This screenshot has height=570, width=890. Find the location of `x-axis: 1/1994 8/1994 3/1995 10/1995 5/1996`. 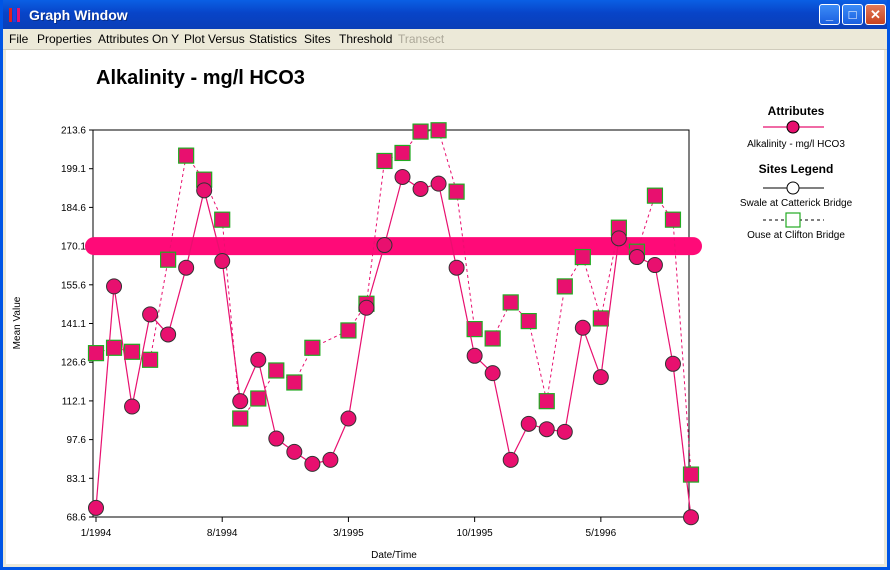

x-axis: 1/1994 8/1994 3/1995 10/1995 5/1996 is located at coordinates (349, 528).